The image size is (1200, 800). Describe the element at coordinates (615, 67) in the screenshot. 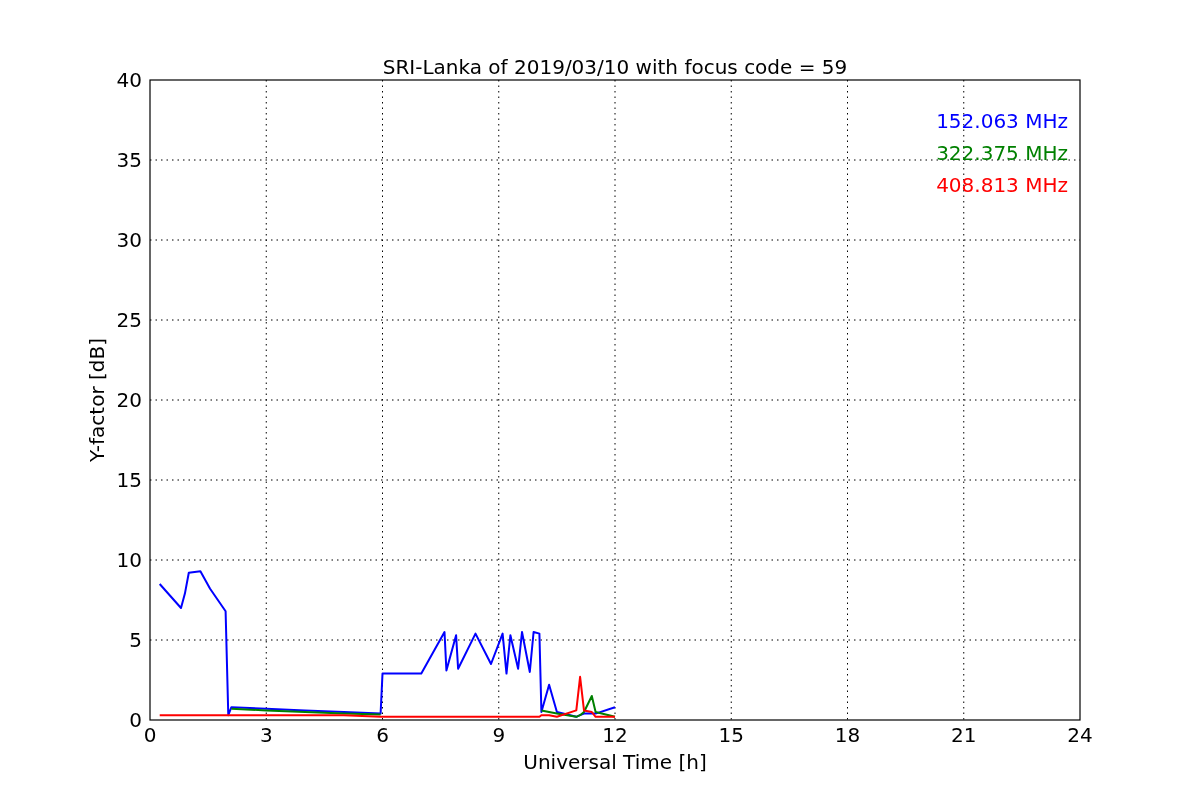

I see `chart-title: SRI-Lanka of 2019/03/10 with focus code = 59` at that location.